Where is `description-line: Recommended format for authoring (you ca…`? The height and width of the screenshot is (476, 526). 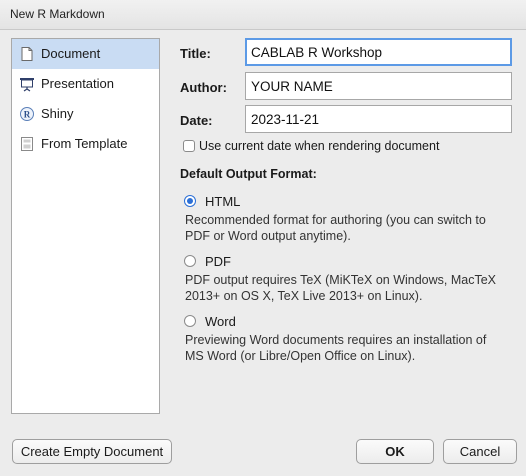
description-line: Recommended format for authoring (you ca… is located at coordinates (335, 220).